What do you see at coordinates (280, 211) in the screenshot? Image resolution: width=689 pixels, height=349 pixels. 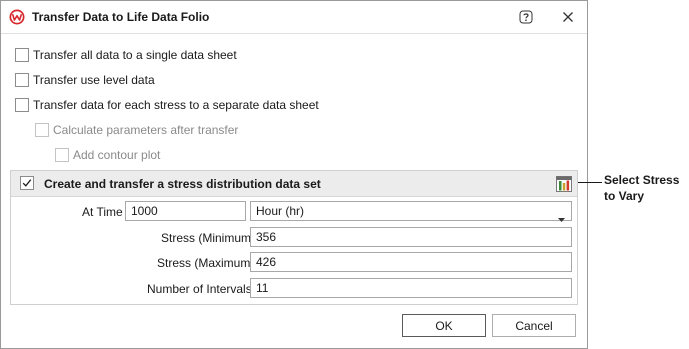 I see `time-unit-value: Hour (hr)` at bounding box center [280, 211].